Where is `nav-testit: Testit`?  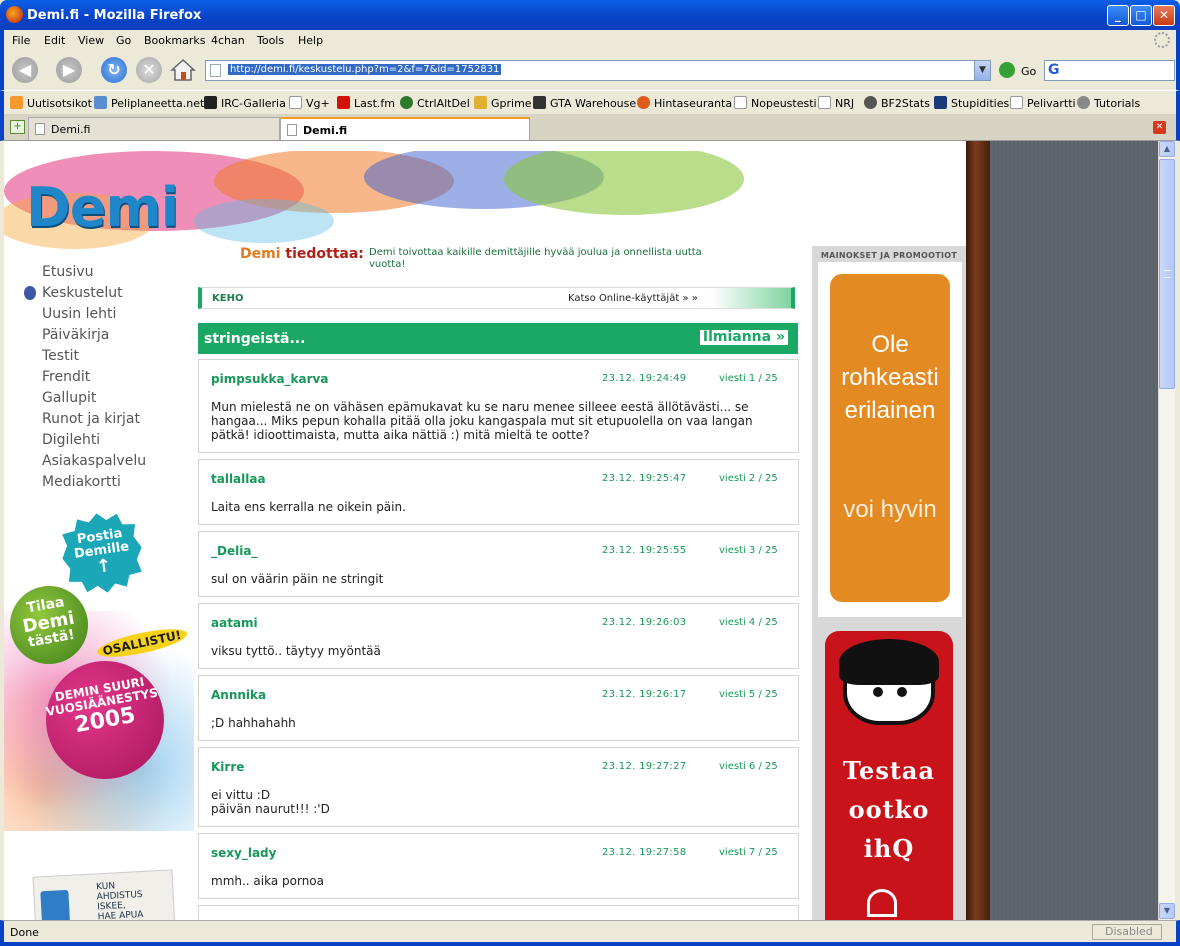 nav-testit: Testit is located at coordinates (94, 357).